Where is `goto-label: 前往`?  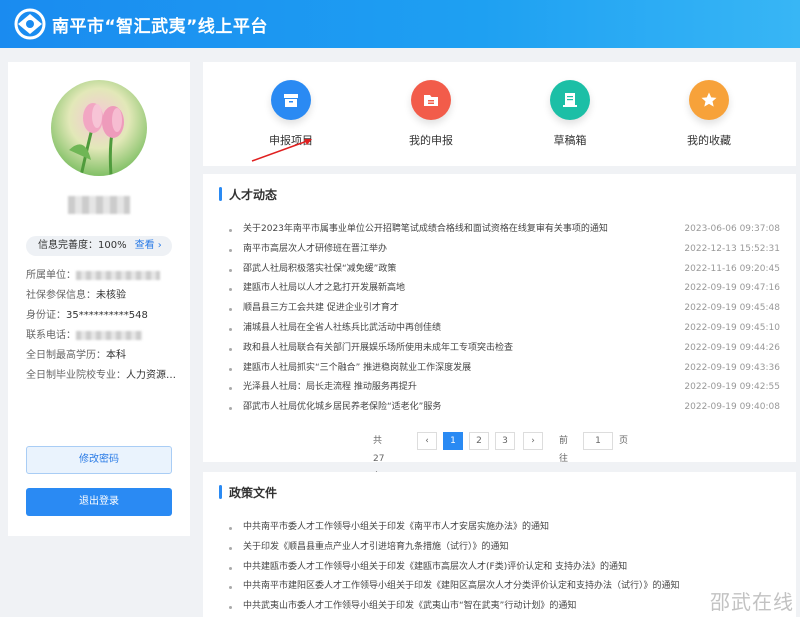
goto-label: 前往 is located at coordinates (564, 450).